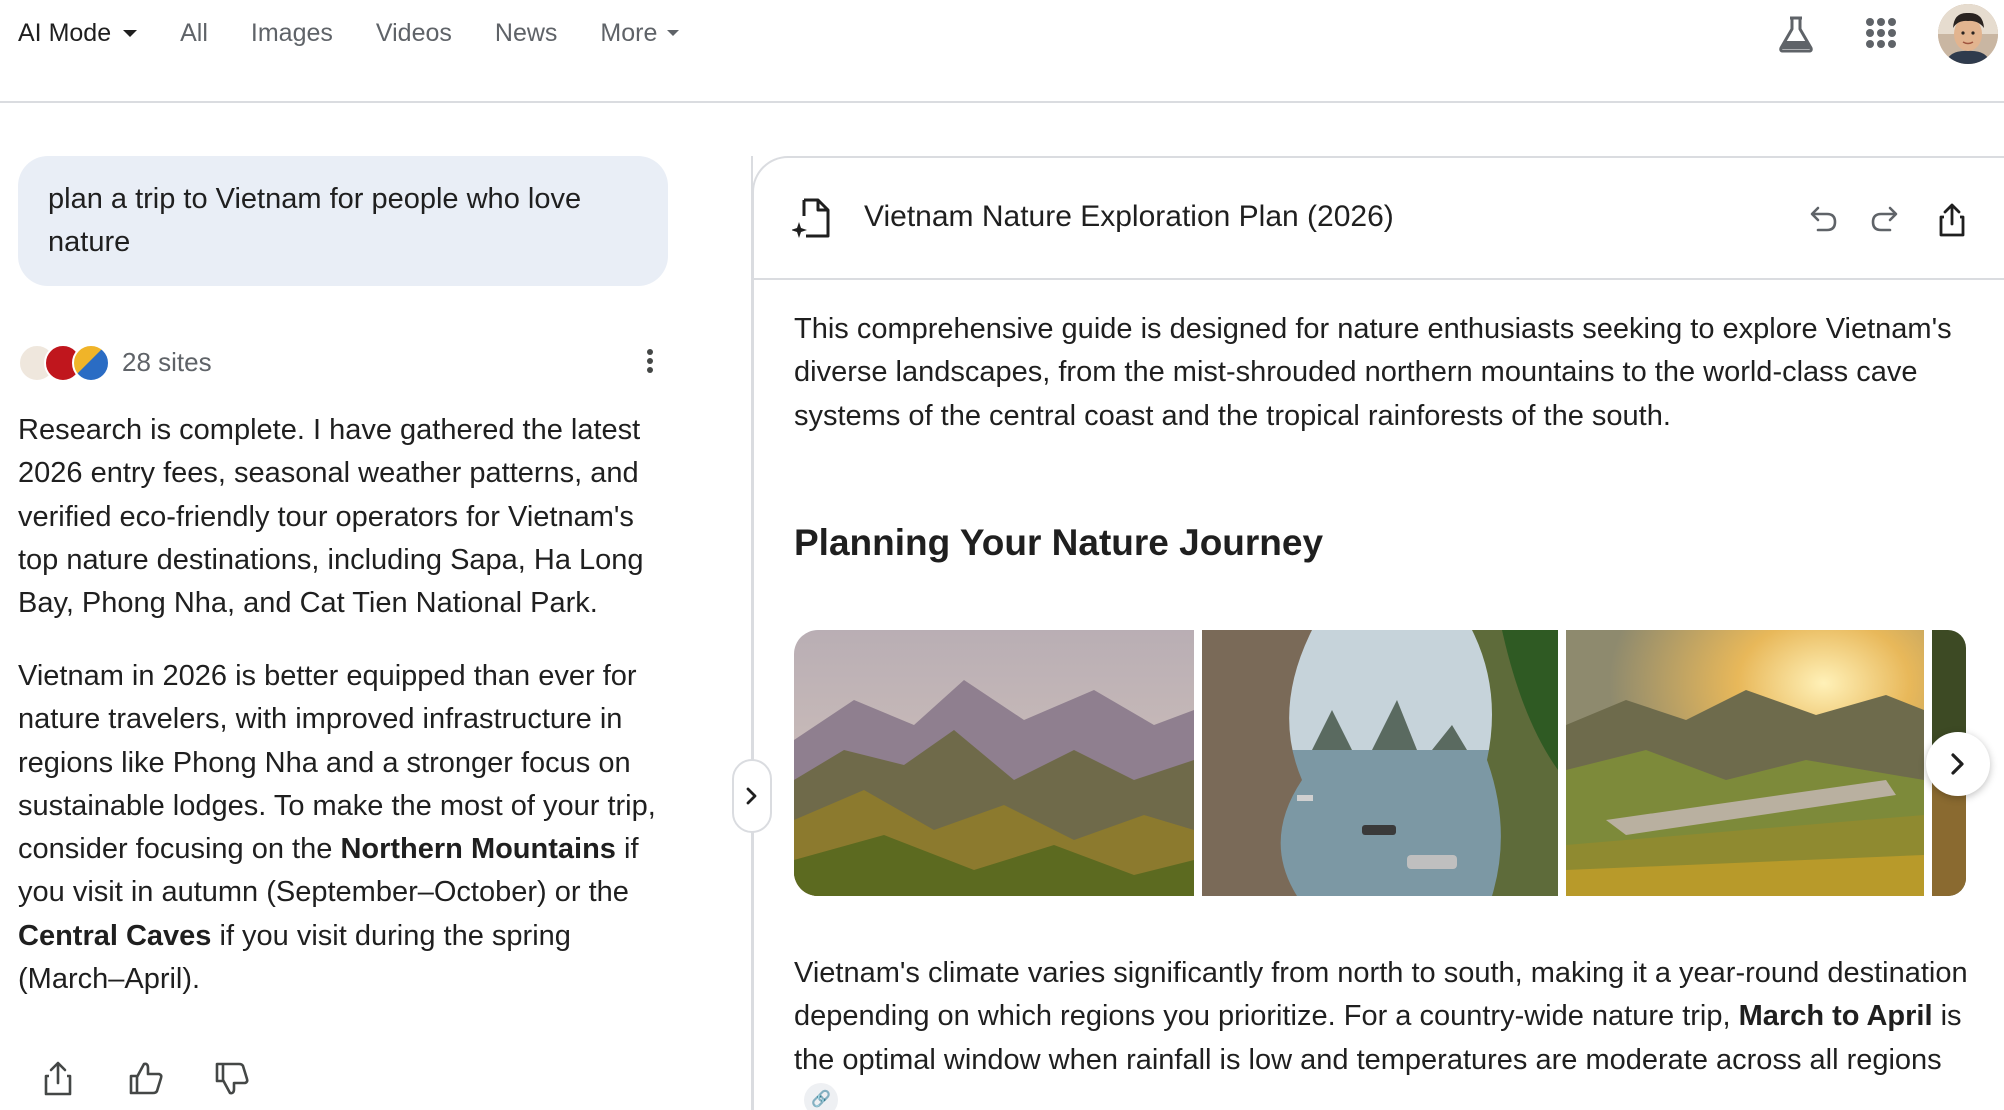 Image resolution: width=2004 pixels, height=1110 pixels. I want to click on tab-news-label: News, so click(526, 32).